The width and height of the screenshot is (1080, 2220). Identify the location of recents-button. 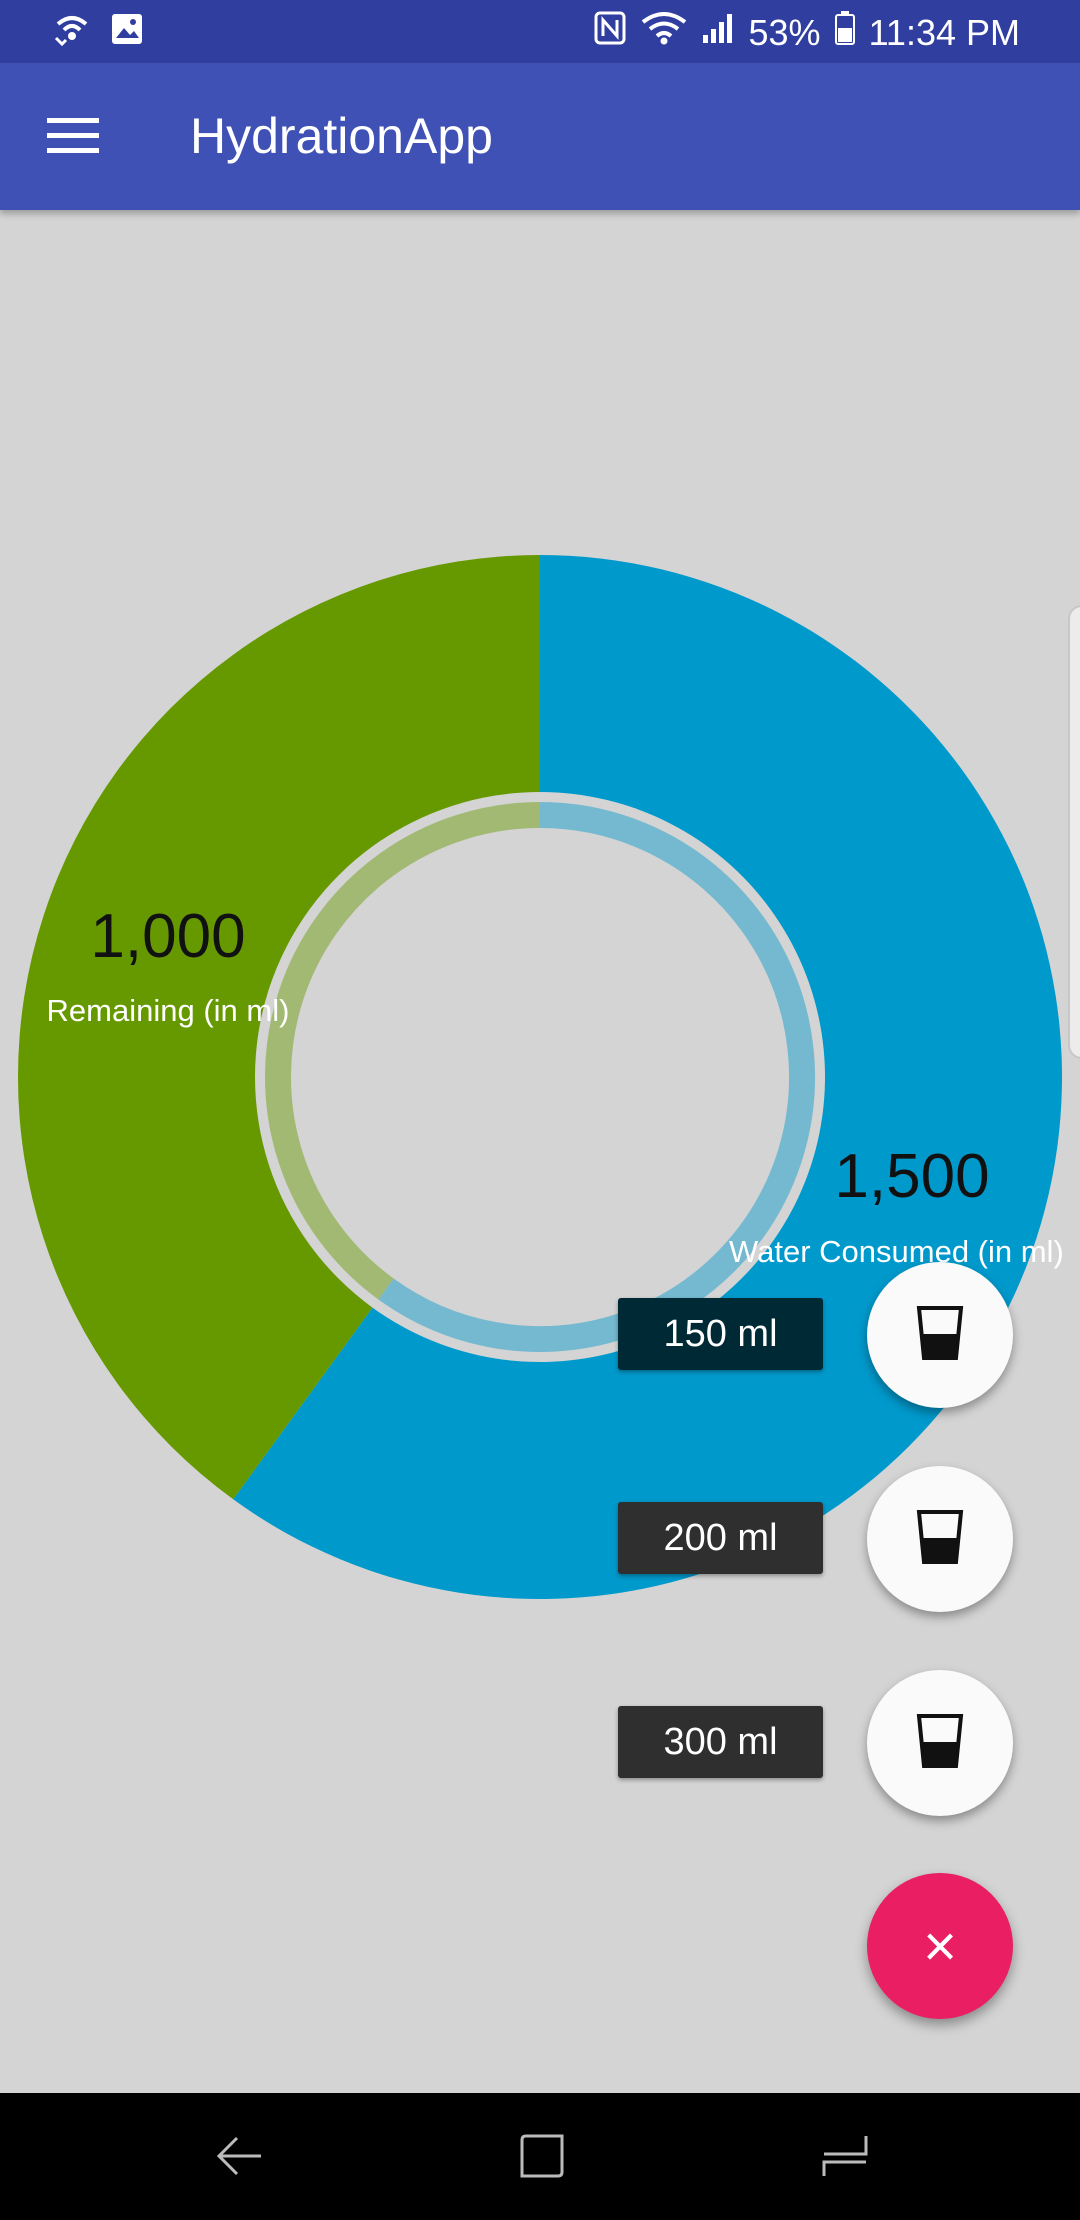
(845, 2158).